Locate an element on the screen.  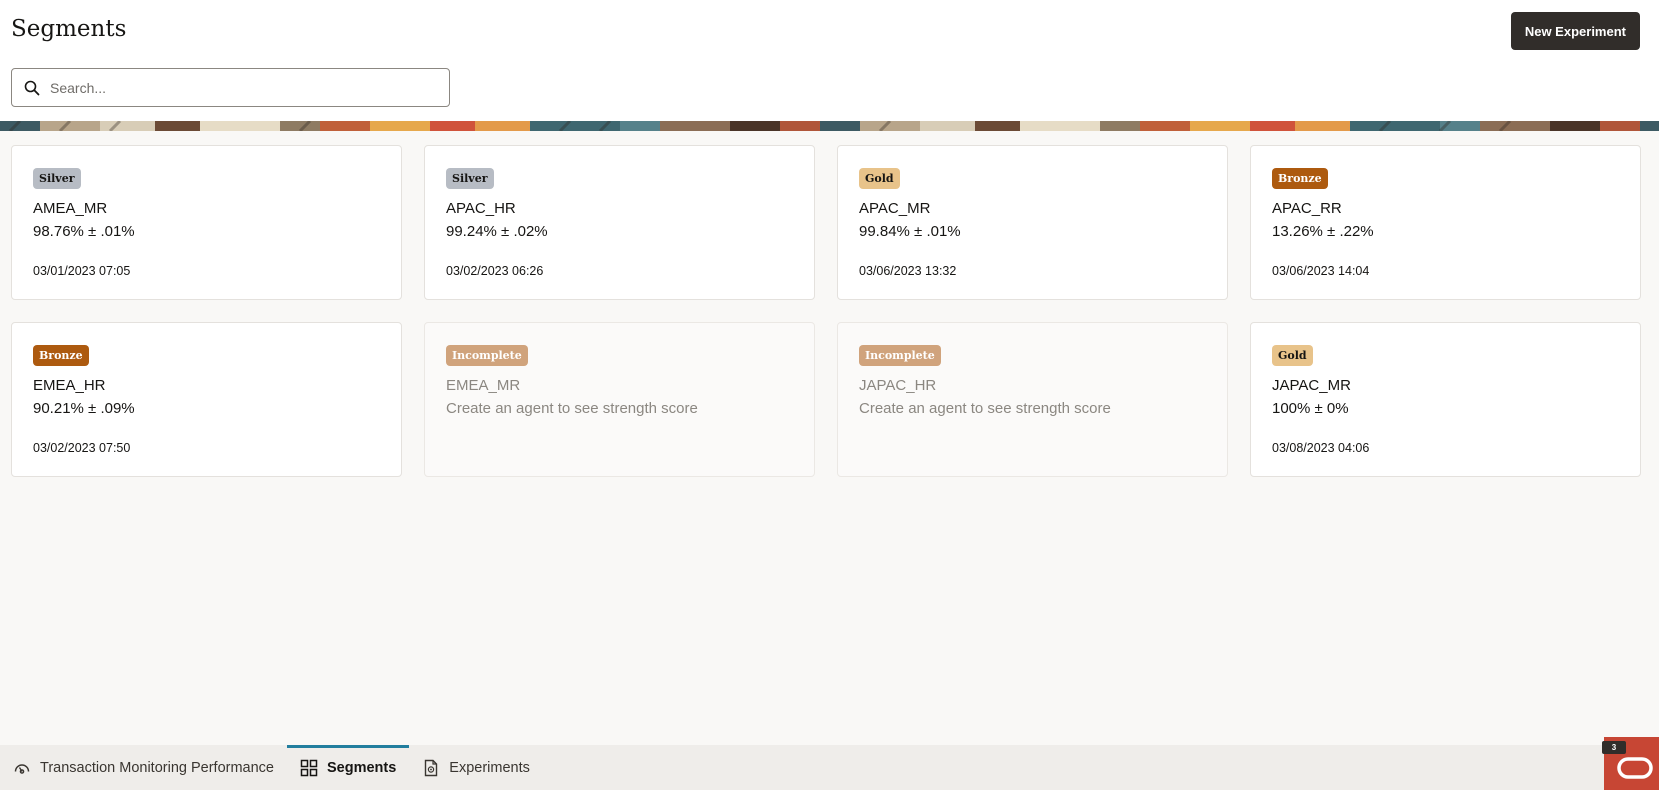
tab-label: Segments is located at coordinates (361, 767).